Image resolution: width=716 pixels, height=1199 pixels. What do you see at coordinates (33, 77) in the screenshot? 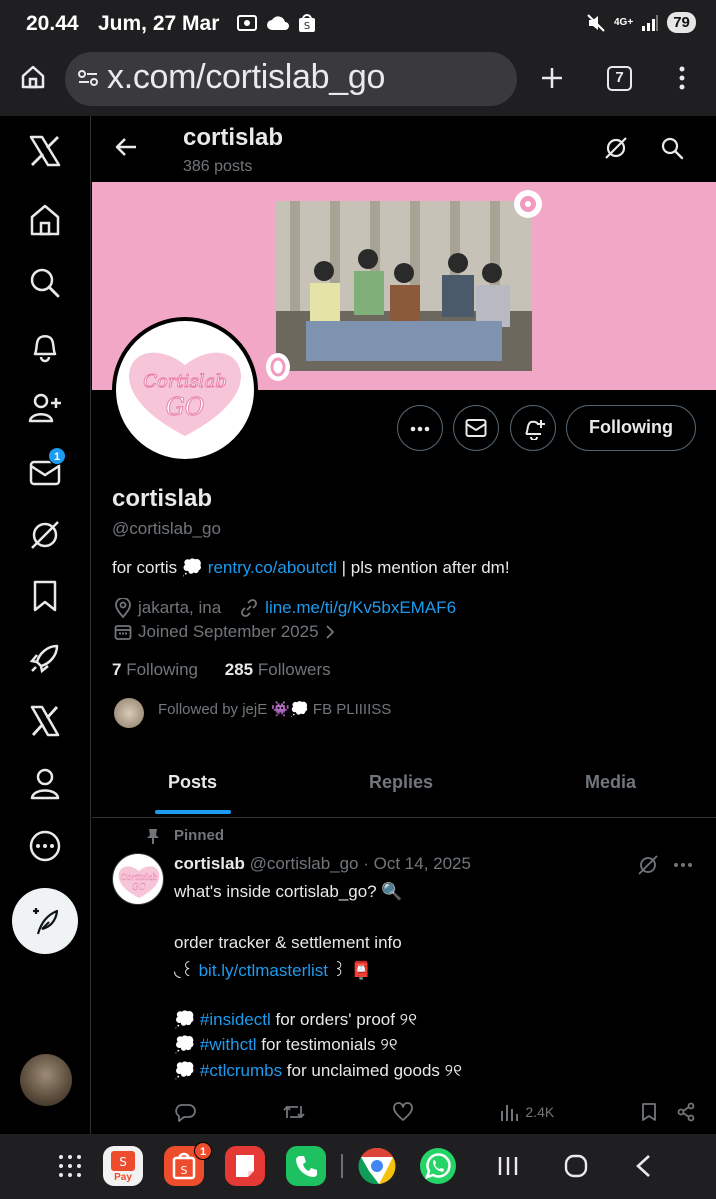
I see `browser-home-icon` at bounding box center [33, 77].